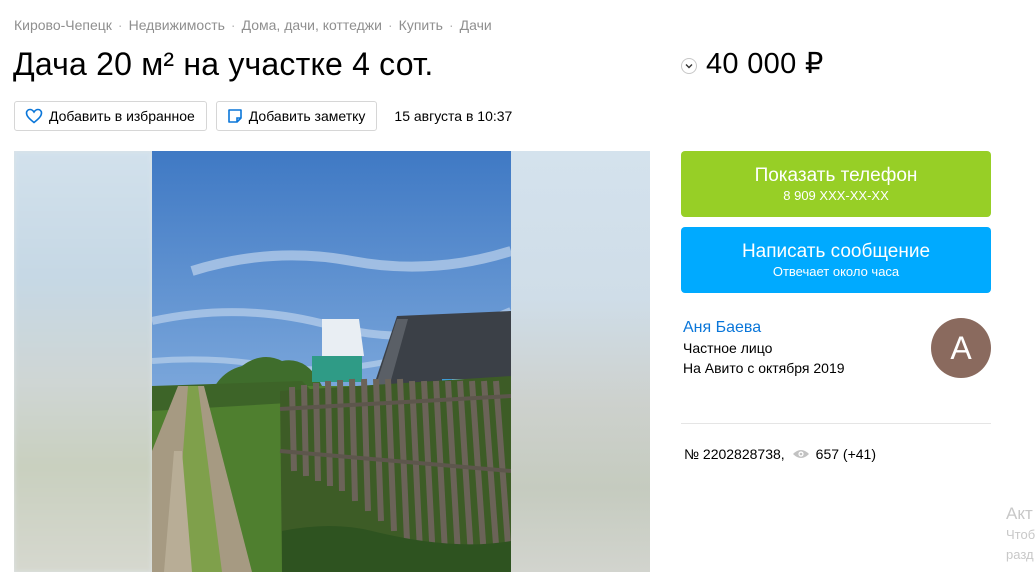 Image resolution: width=1036 pixels, height=572 pixels. Describe the element at coordinates (580, 361) in the screenshot. I see `gallery-blur-right` at that location.